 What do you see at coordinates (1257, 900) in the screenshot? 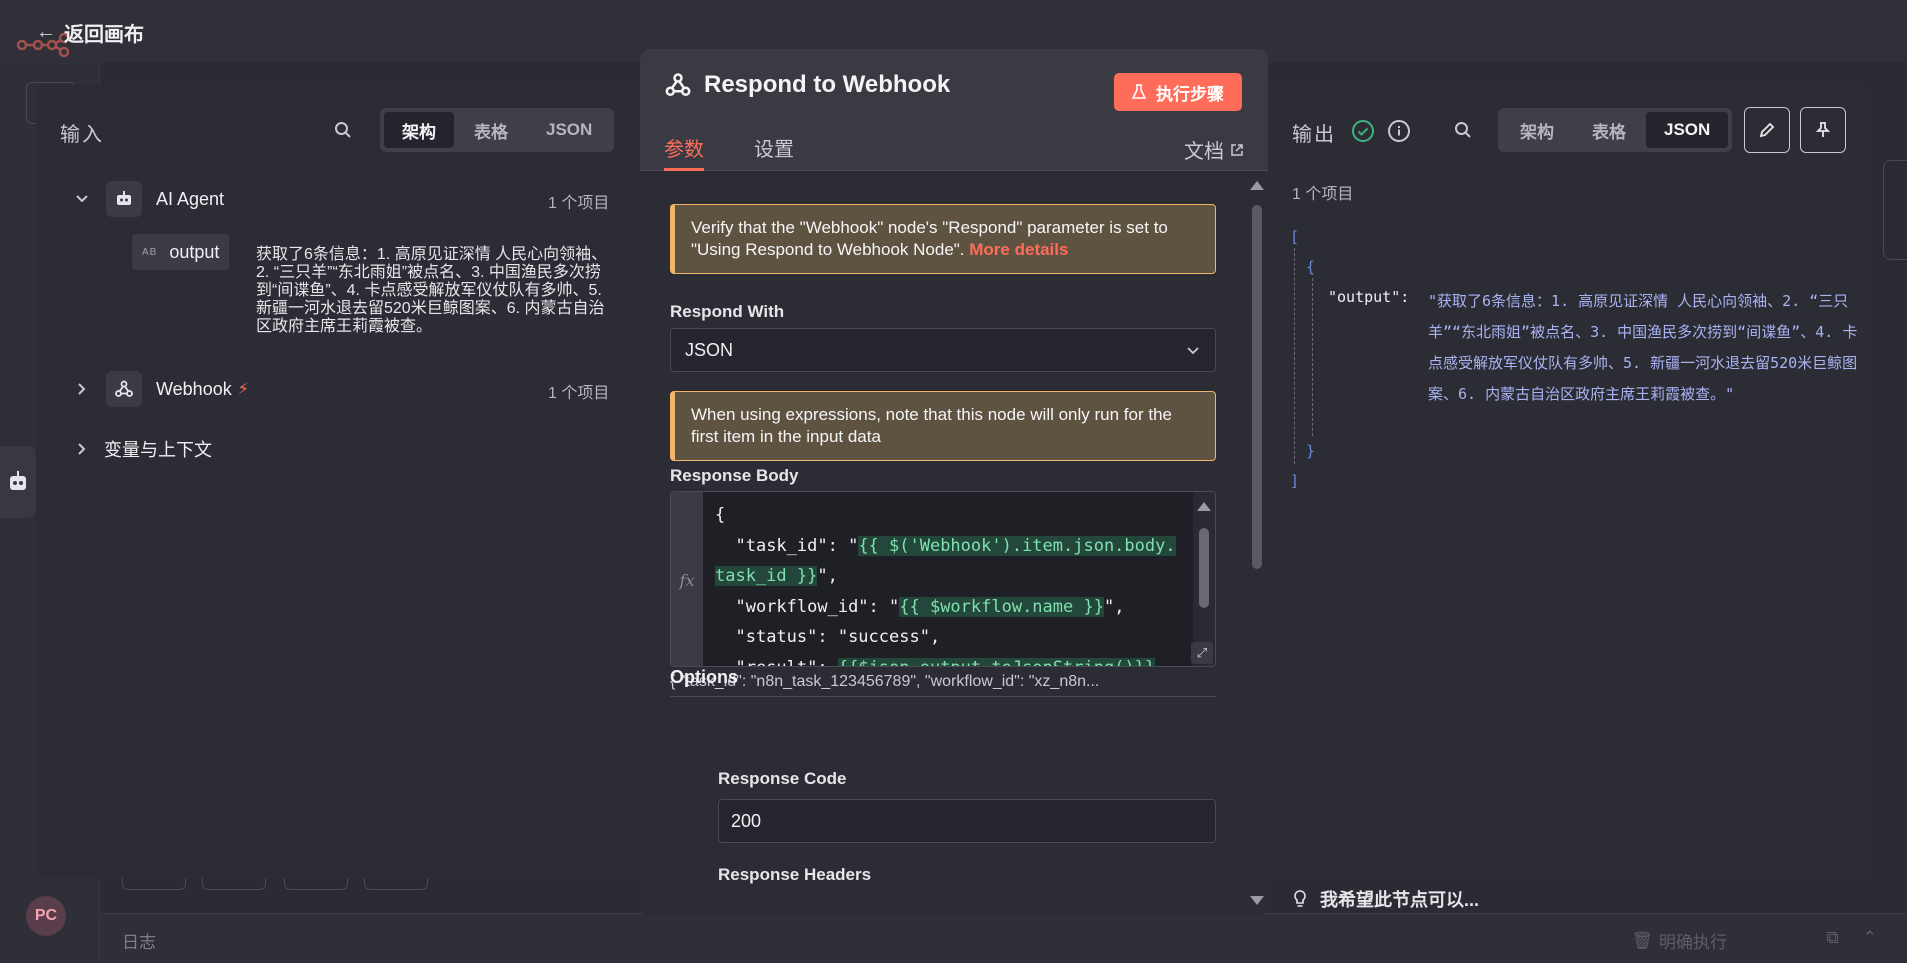
I see `scroll-down-arrow` at bounding box center [1257, 900].